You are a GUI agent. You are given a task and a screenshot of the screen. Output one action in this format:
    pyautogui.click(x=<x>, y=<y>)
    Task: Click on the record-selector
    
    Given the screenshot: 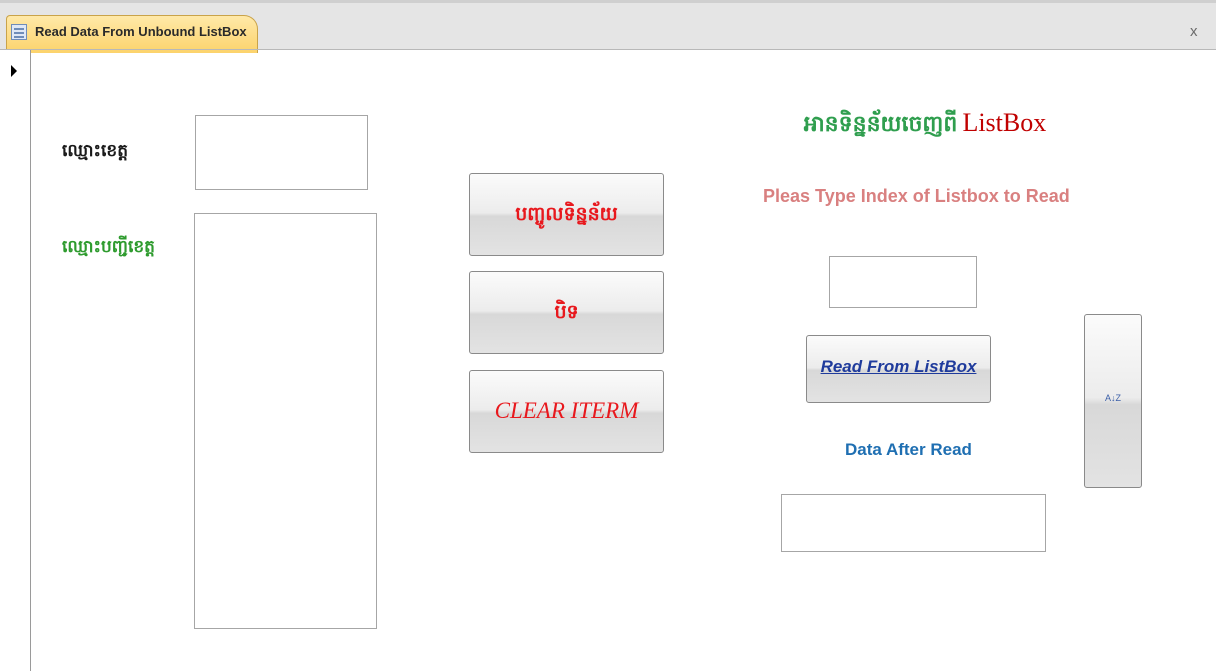 What is the action you would take?
    pyautogui.click(x=15, y=360)
    